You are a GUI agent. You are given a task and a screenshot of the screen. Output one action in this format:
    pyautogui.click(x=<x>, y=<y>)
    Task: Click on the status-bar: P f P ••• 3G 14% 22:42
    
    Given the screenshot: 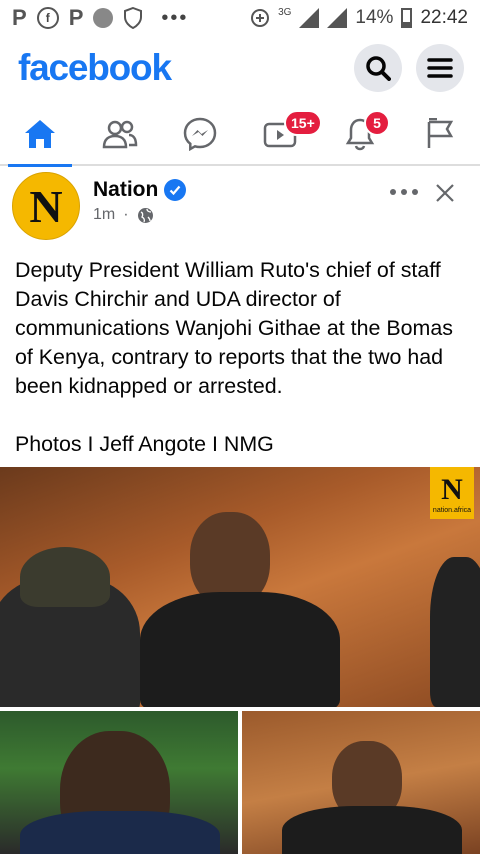 What is the action you would take?
    pyautogui.click(x=240, y=18)
    